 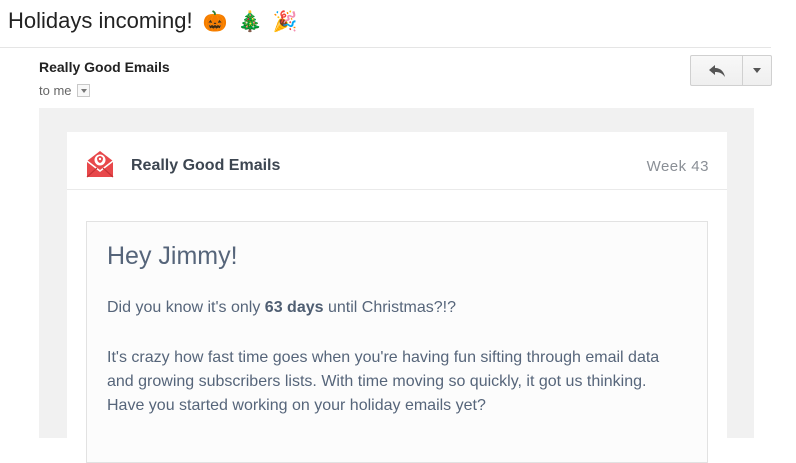 I want to click on email-subject: Holidays incoming! 🎃 🎄 🎉, so click(x=153, y=21).